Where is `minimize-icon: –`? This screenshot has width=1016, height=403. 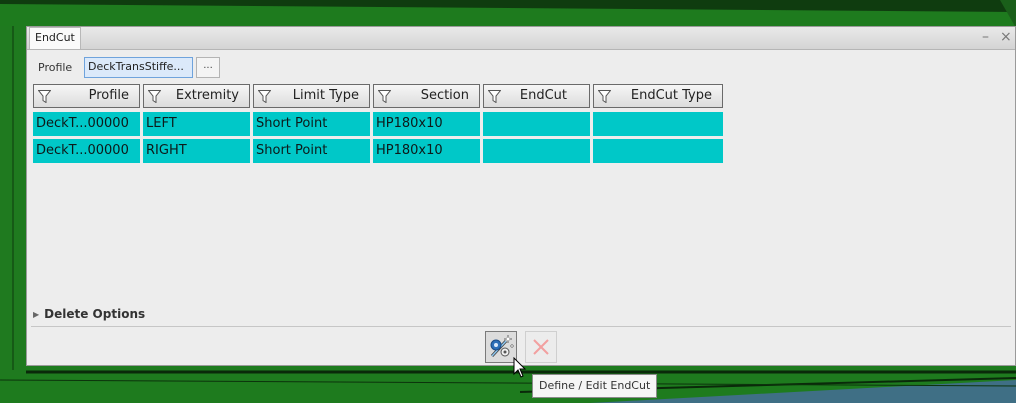 minimize-icon: – is located at coordinates (985, 37).